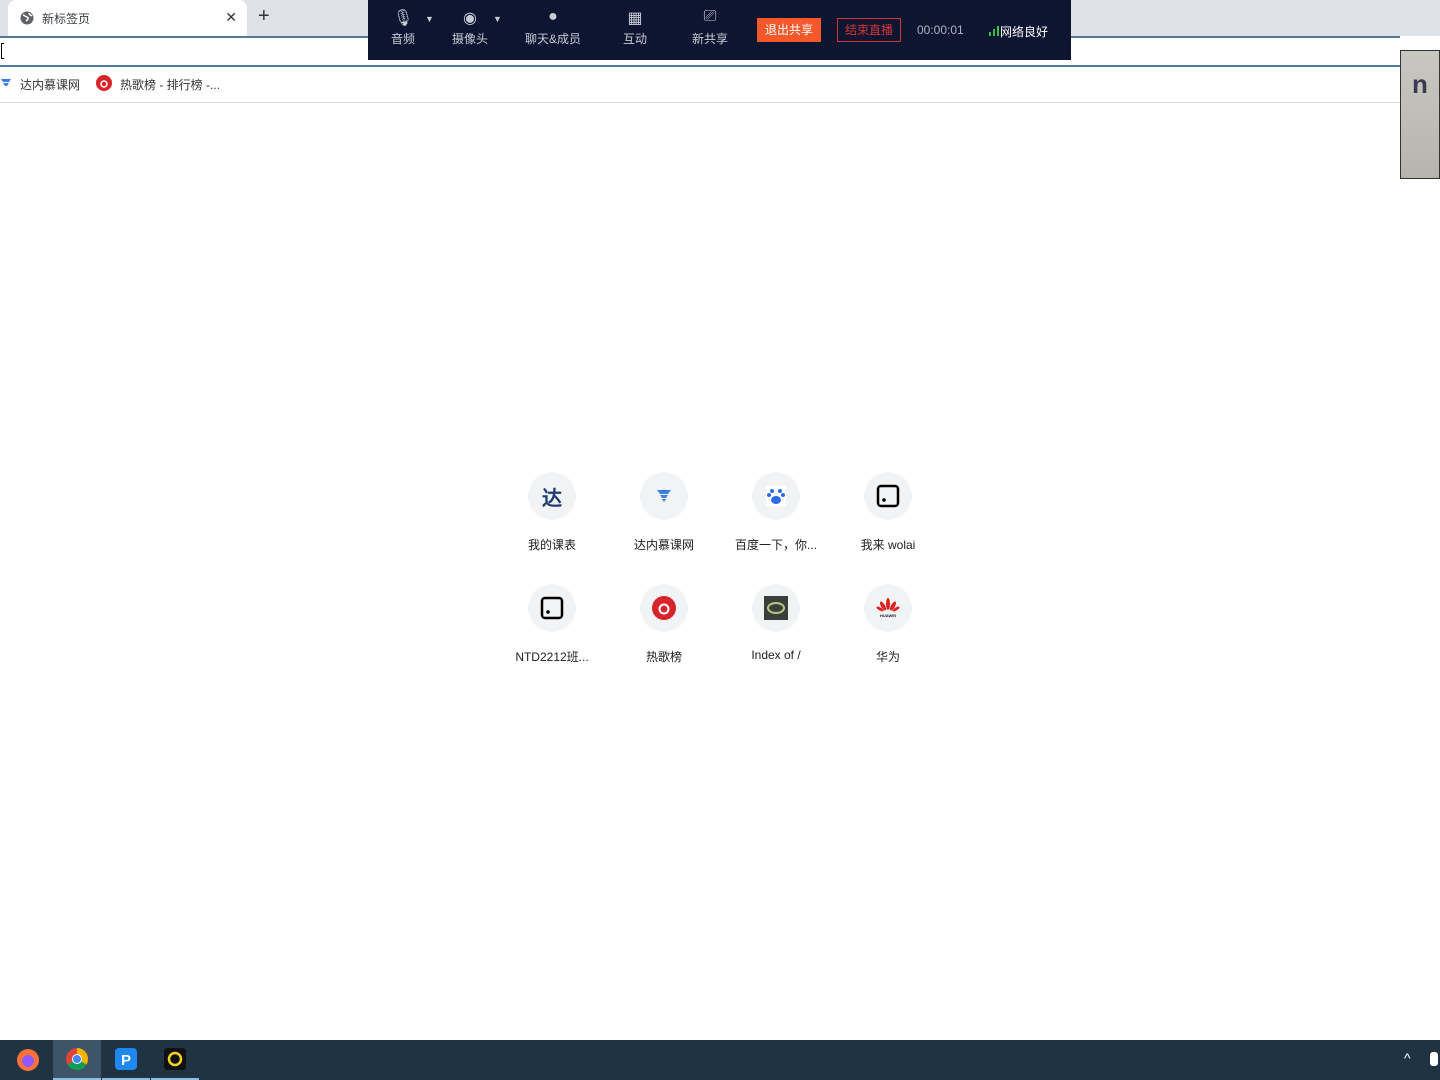  I want to click on circle-app-icon, so click(175, 1059).